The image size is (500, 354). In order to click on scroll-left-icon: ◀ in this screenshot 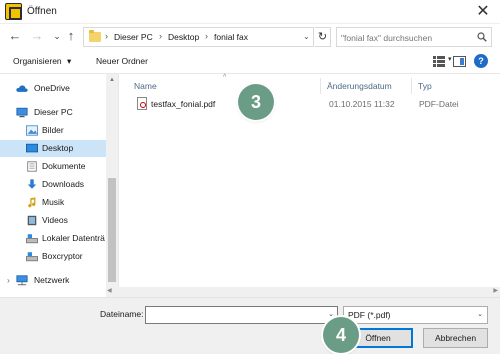, I will do `click(109, 290)`.